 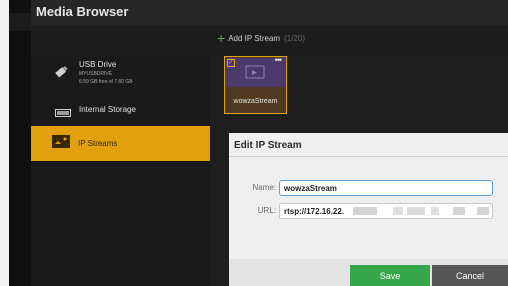 I want to click on toolbar: + Add IP Stream (1/20), so click(x=269, y=41).